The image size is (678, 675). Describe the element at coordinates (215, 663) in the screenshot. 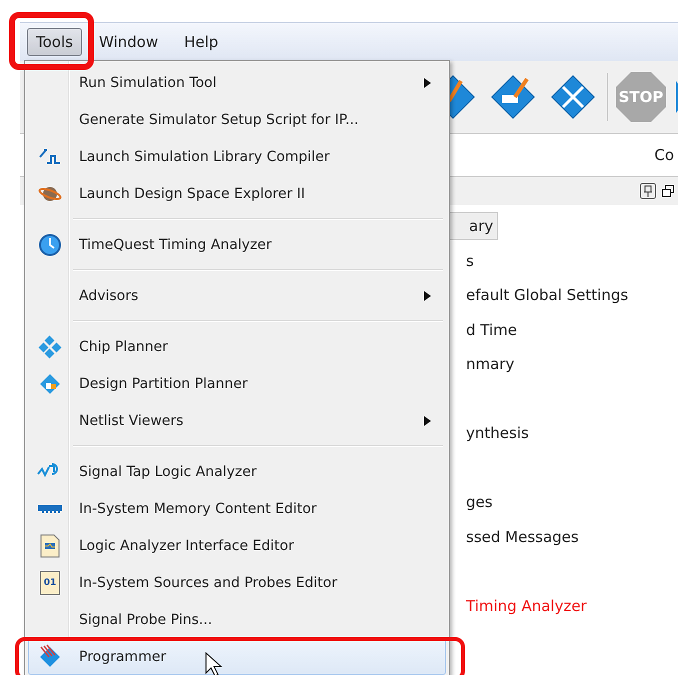

I see `cursor-icon` at that location.